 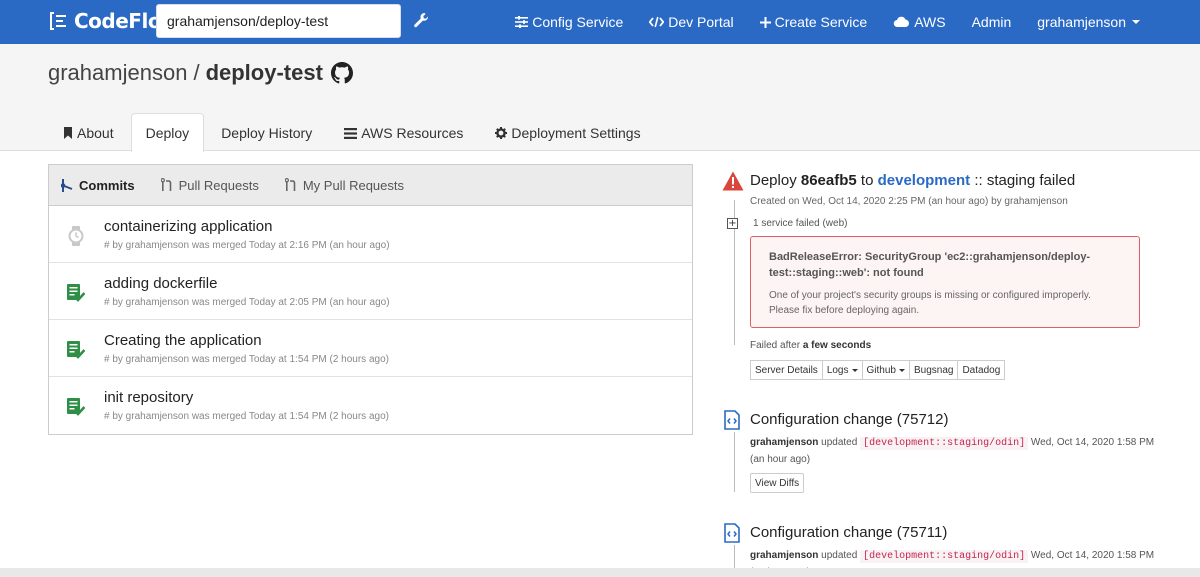 What do you see at coordinates (341, 73) in the screenshot?
I see `github-icon` at bounding box center [341, 73].